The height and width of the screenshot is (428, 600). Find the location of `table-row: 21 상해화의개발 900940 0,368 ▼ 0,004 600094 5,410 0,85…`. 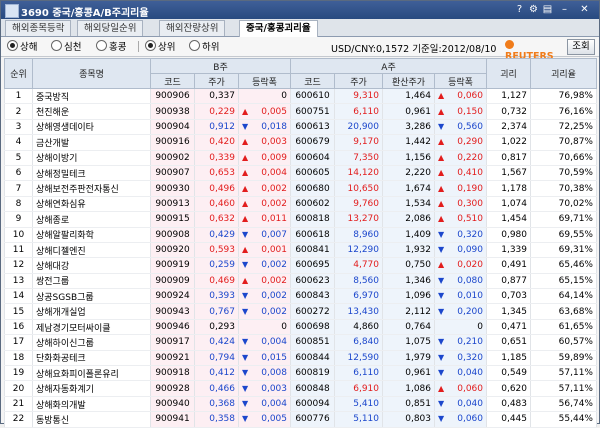

table-row: 21 상해화의개발 900940 0,368 ▼ 0,004 600094 5,410 0,85… is located at coordinates (300, 404).